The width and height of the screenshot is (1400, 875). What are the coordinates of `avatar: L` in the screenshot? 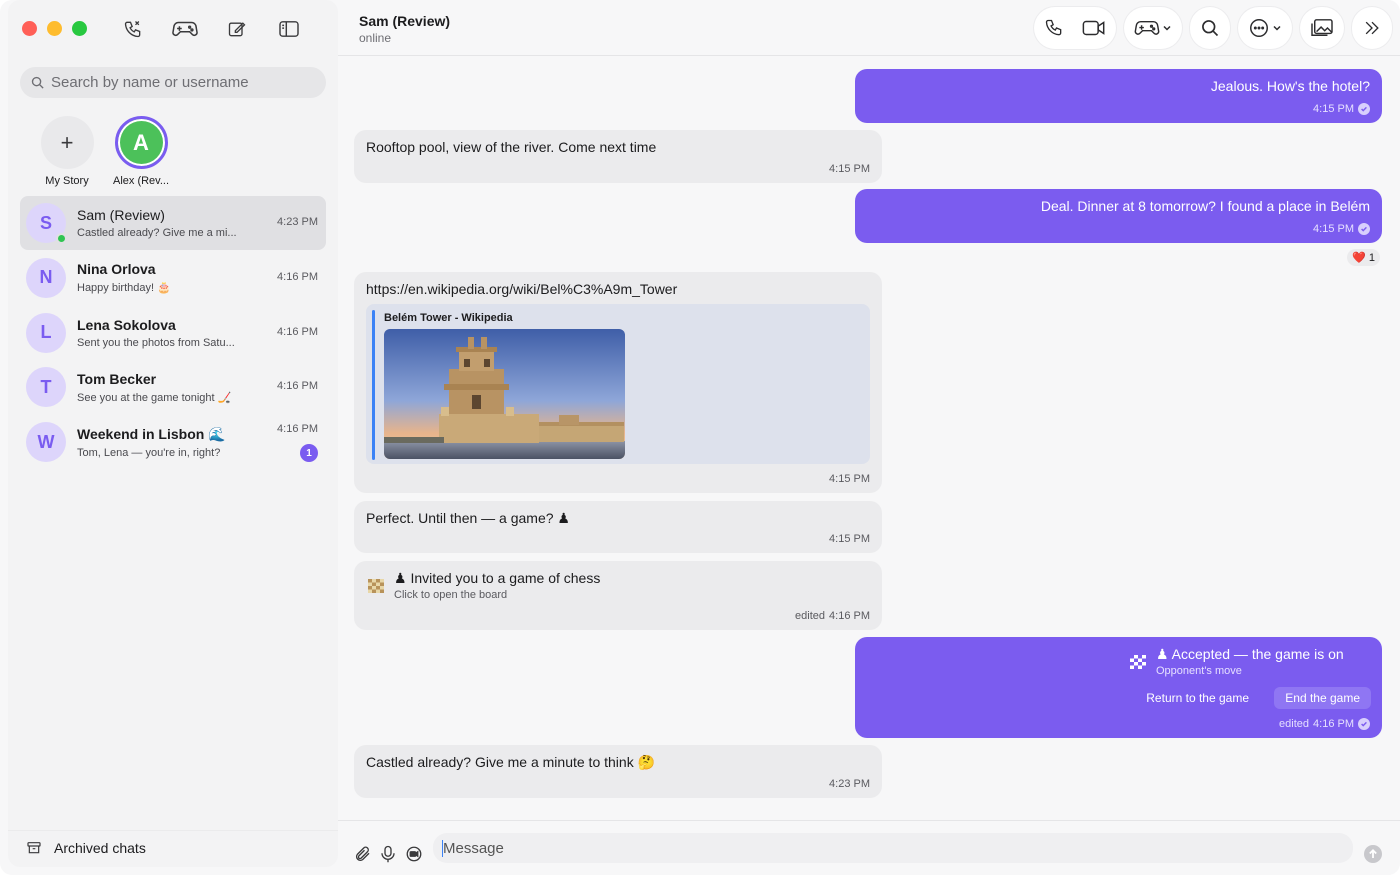 It's located at (46, 332).